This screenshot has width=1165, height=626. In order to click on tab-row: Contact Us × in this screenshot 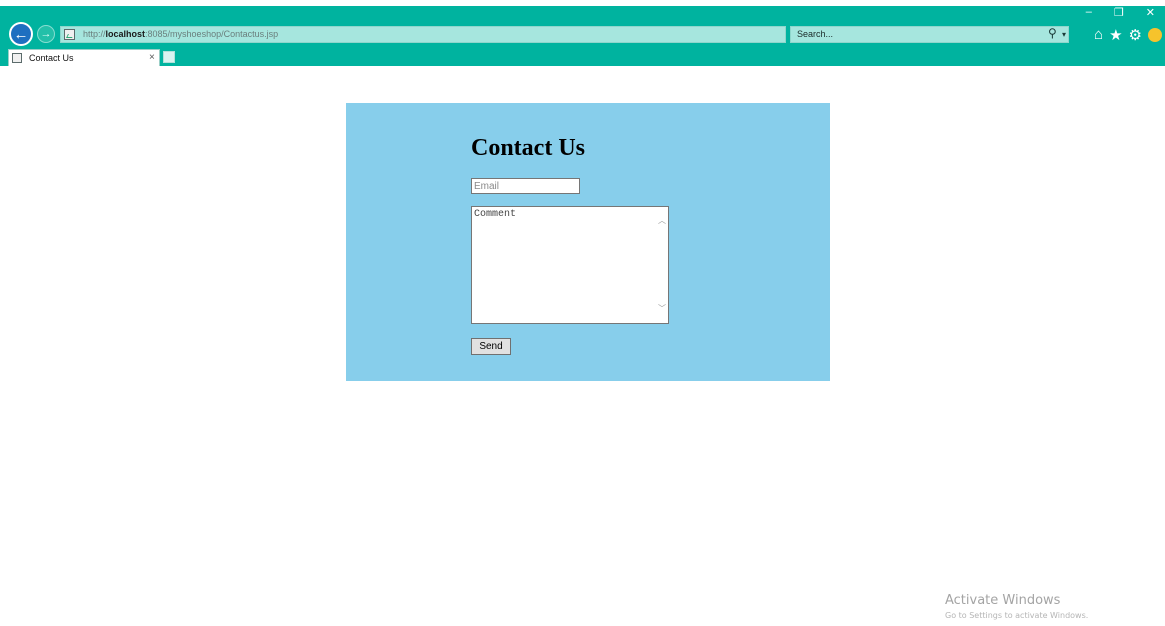, I will do `click(582, 57)`.